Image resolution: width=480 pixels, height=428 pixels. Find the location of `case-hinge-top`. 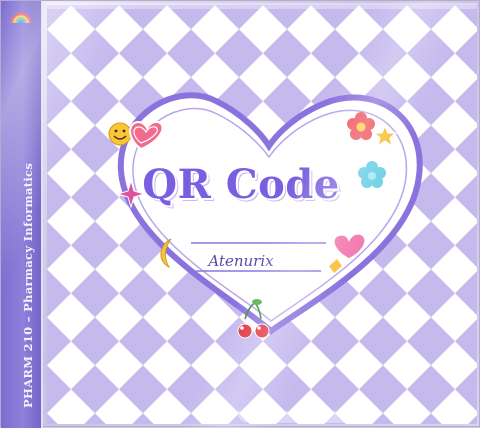

case-hinge-top is located at coordinates (262, 6).